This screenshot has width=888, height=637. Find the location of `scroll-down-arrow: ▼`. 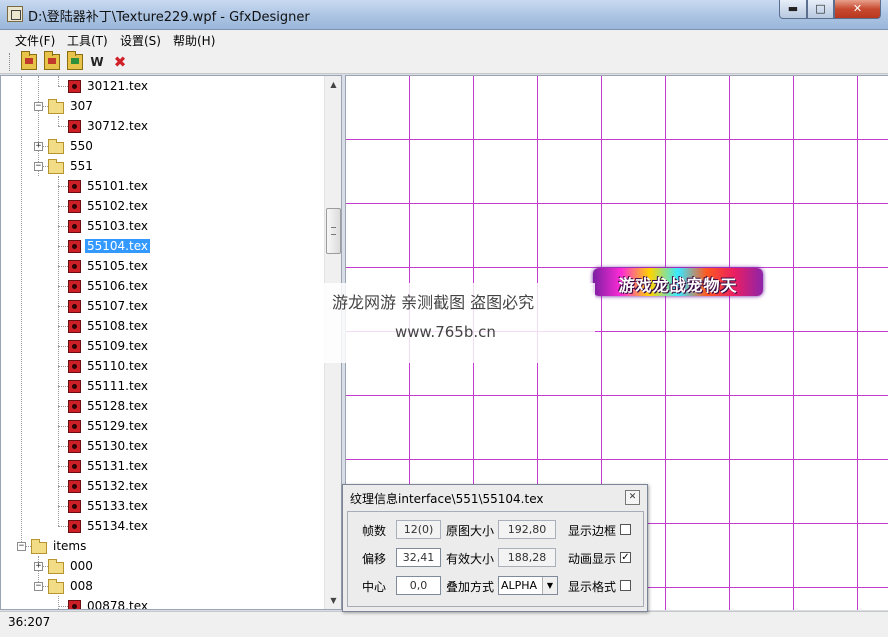

scroll-down-arrow: ▼ is located at coordinates (333, 600).